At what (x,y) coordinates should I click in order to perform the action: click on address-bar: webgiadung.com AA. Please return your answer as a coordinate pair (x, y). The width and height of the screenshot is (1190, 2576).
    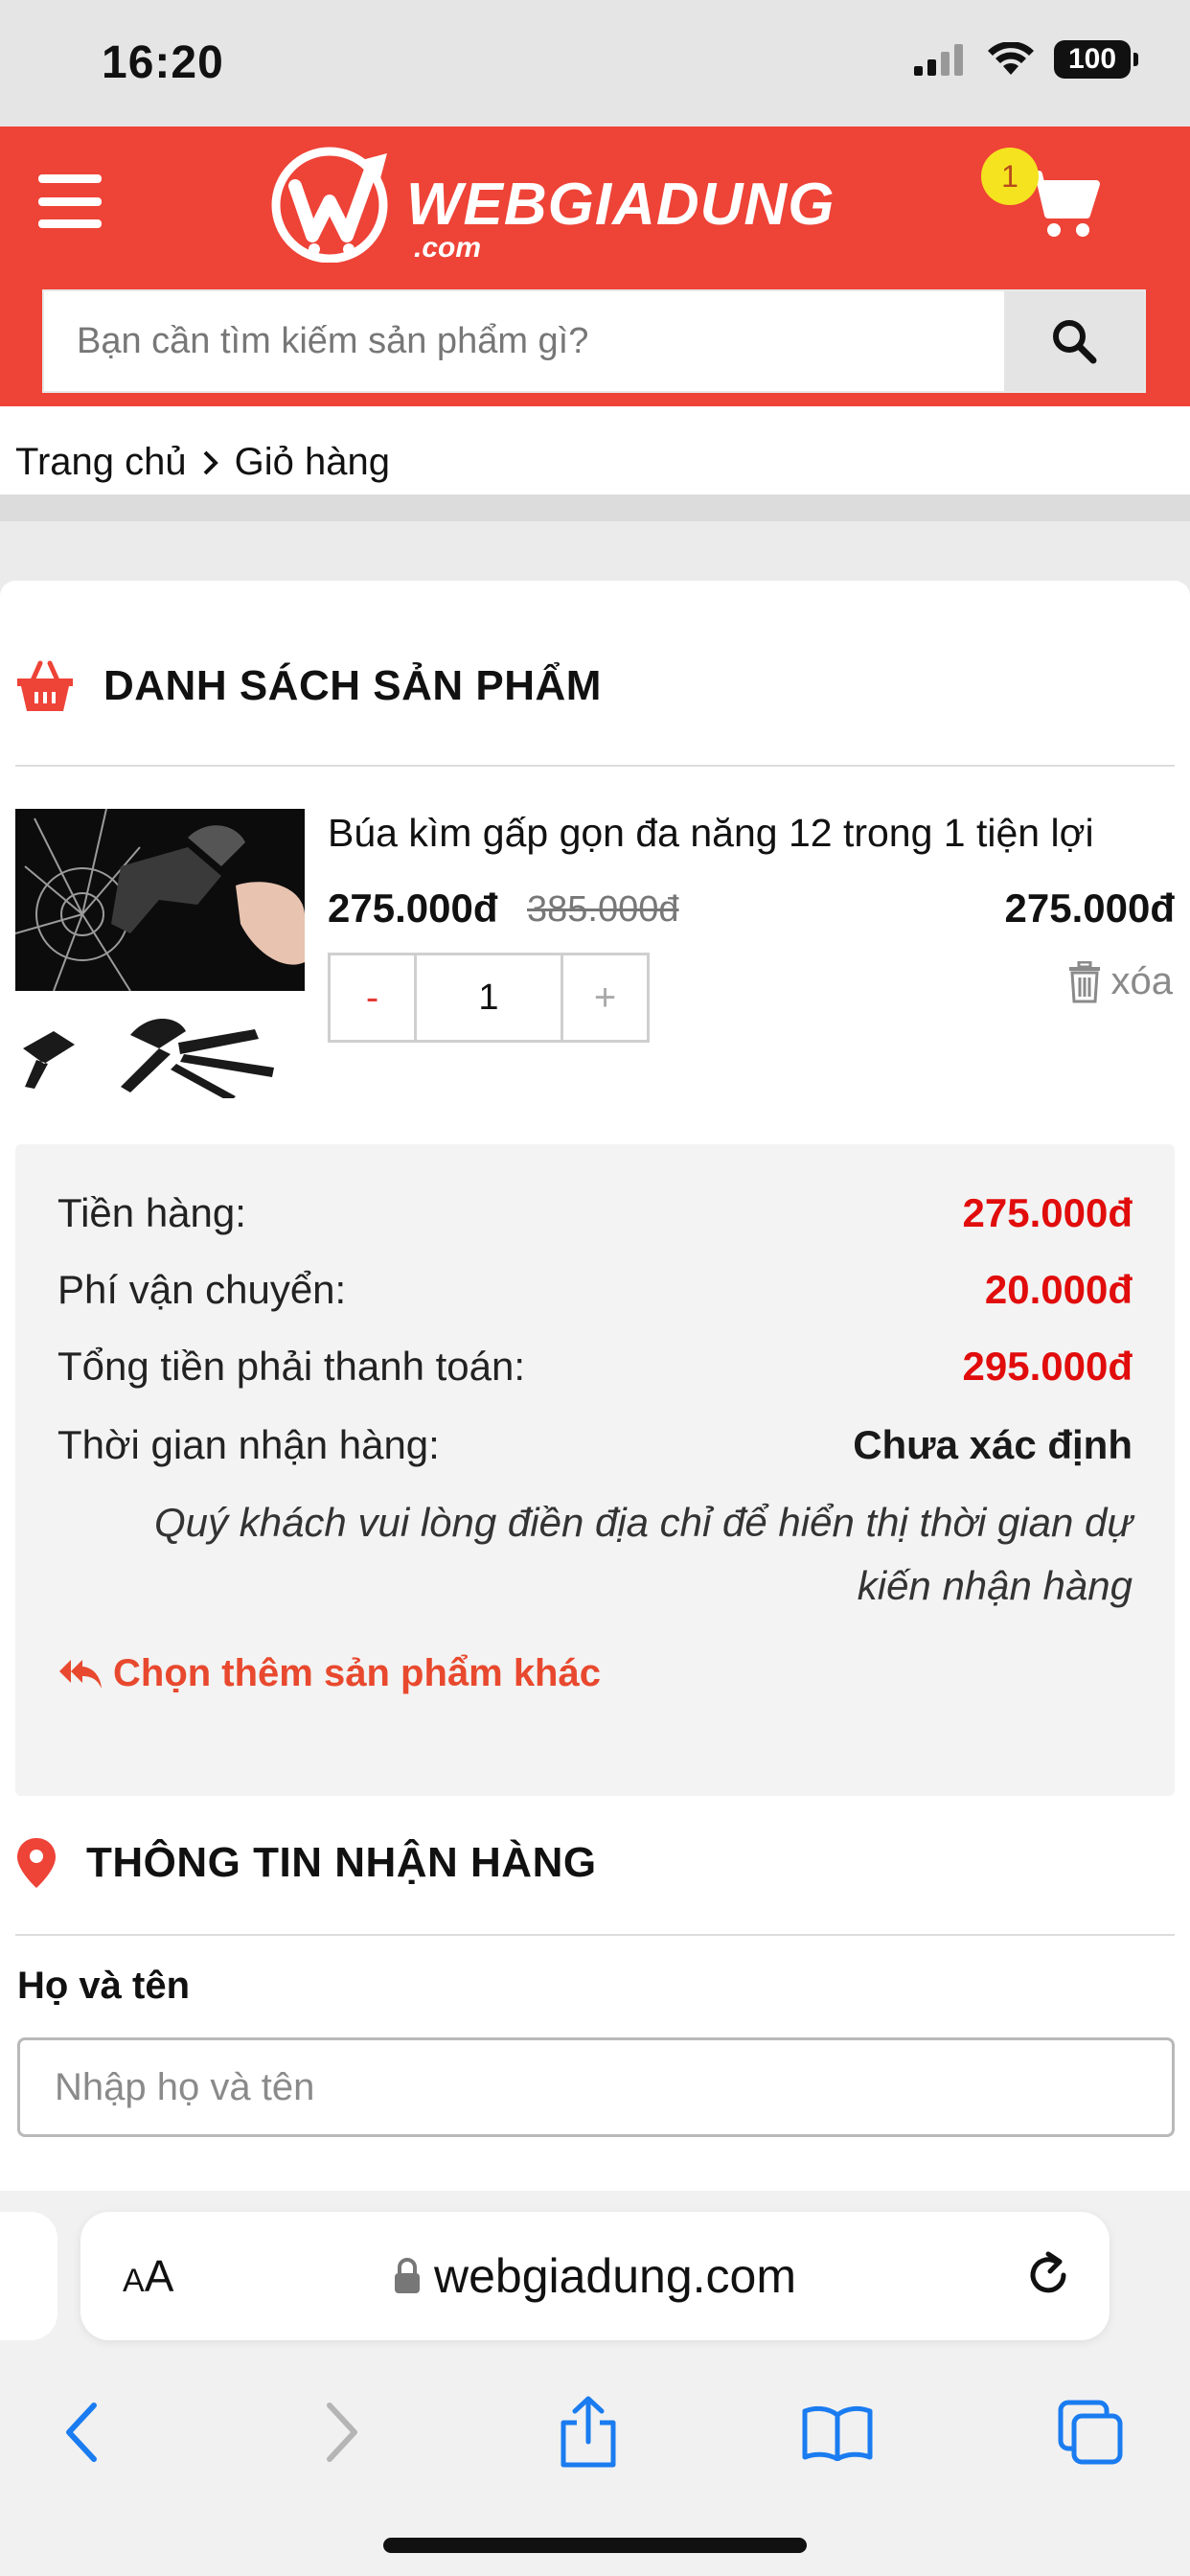
    Looking at the image, I should click on (595, 2276).